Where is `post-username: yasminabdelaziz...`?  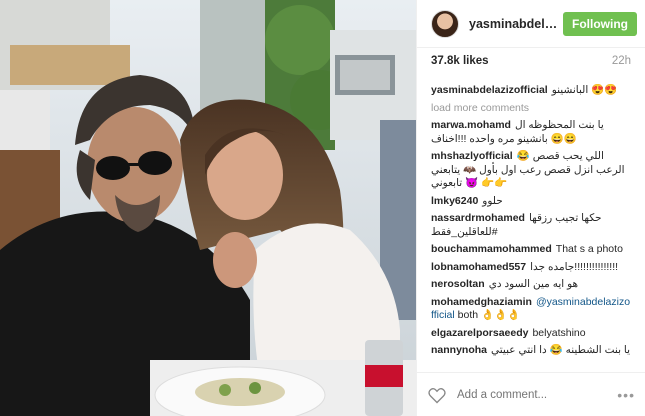
post-username: yasminabdelaziz... is located at coordinates (516, 24).